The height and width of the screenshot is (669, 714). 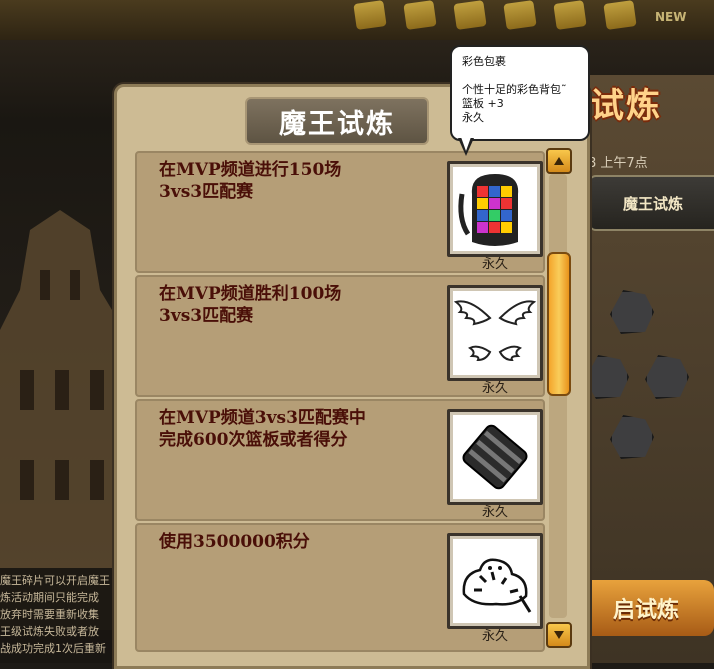 I want to click on tooltip-description: 个性十足的彩色背包˜, so click(x=514, y=89).